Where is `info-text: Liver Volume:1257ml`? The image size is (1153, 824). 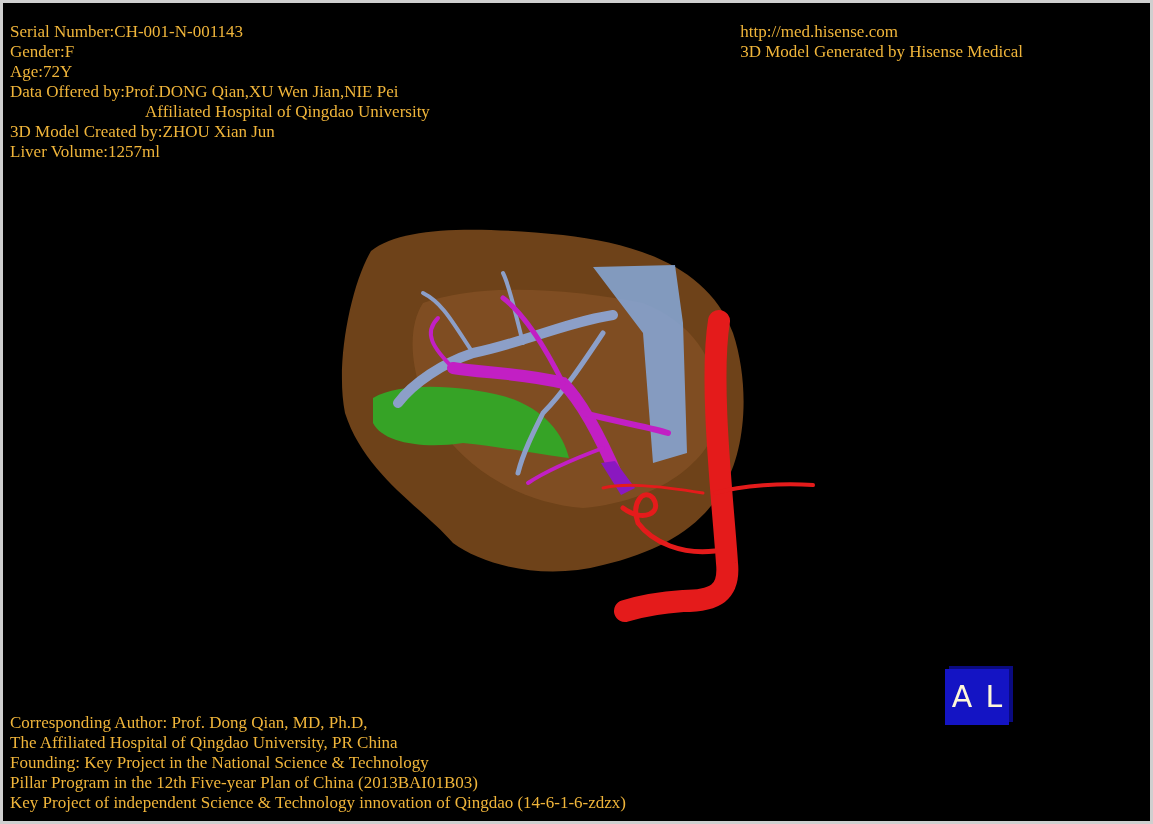
info-text: Liver Volume:1257ml is located at coordinates (85, 152).